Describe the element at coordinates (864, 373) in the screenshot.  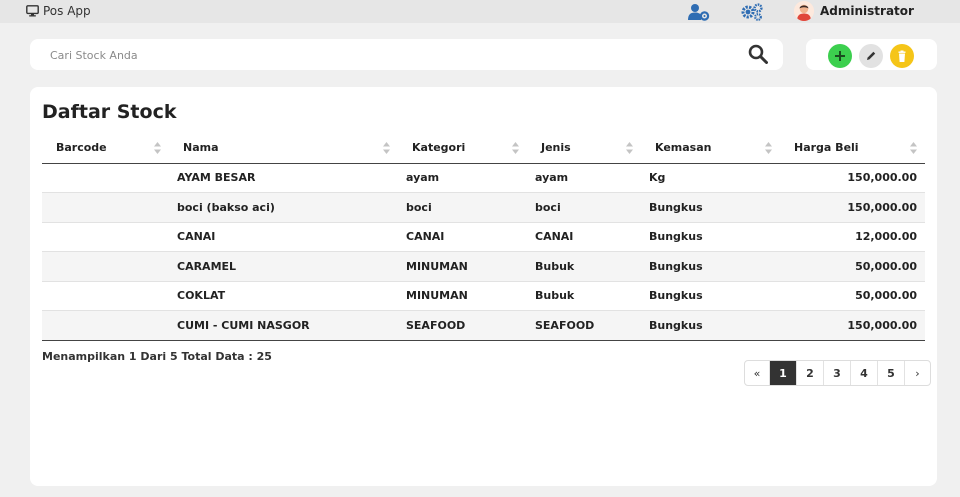
I see `pagination-page-4: 4` at that location.